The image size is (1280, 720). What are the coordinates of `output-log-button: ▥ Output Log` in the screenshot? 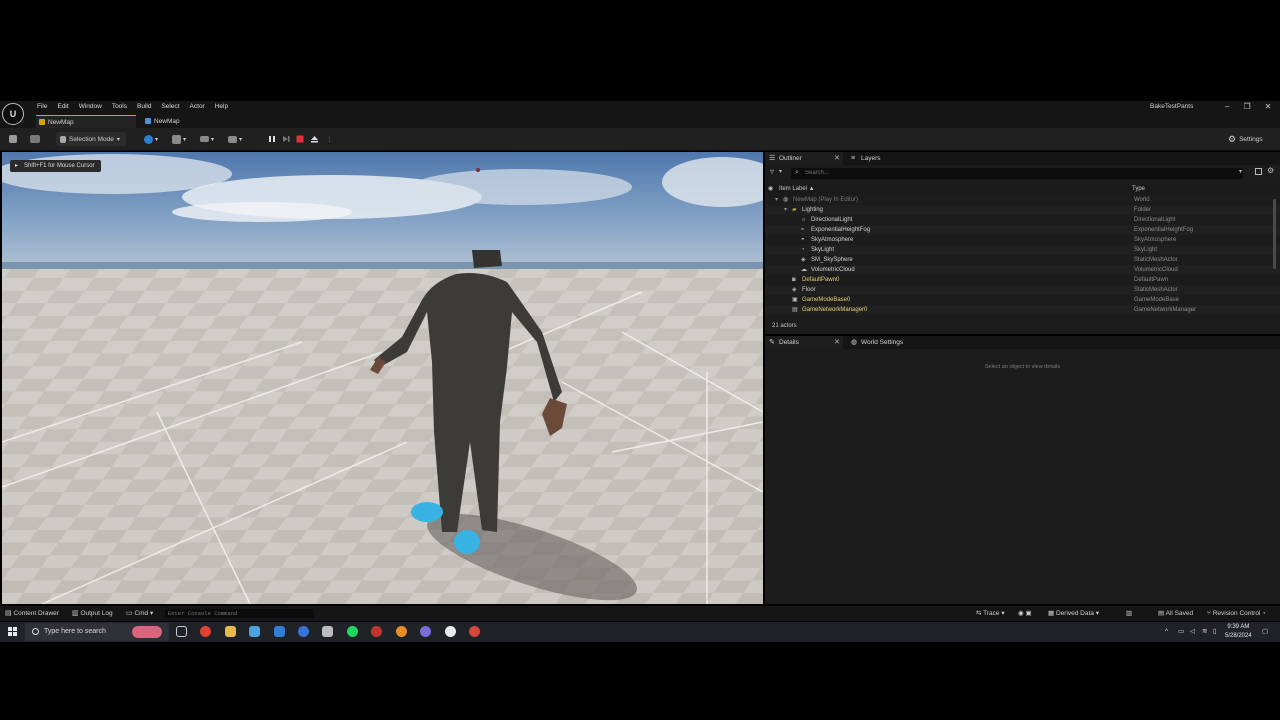 It's located at (92, 613).